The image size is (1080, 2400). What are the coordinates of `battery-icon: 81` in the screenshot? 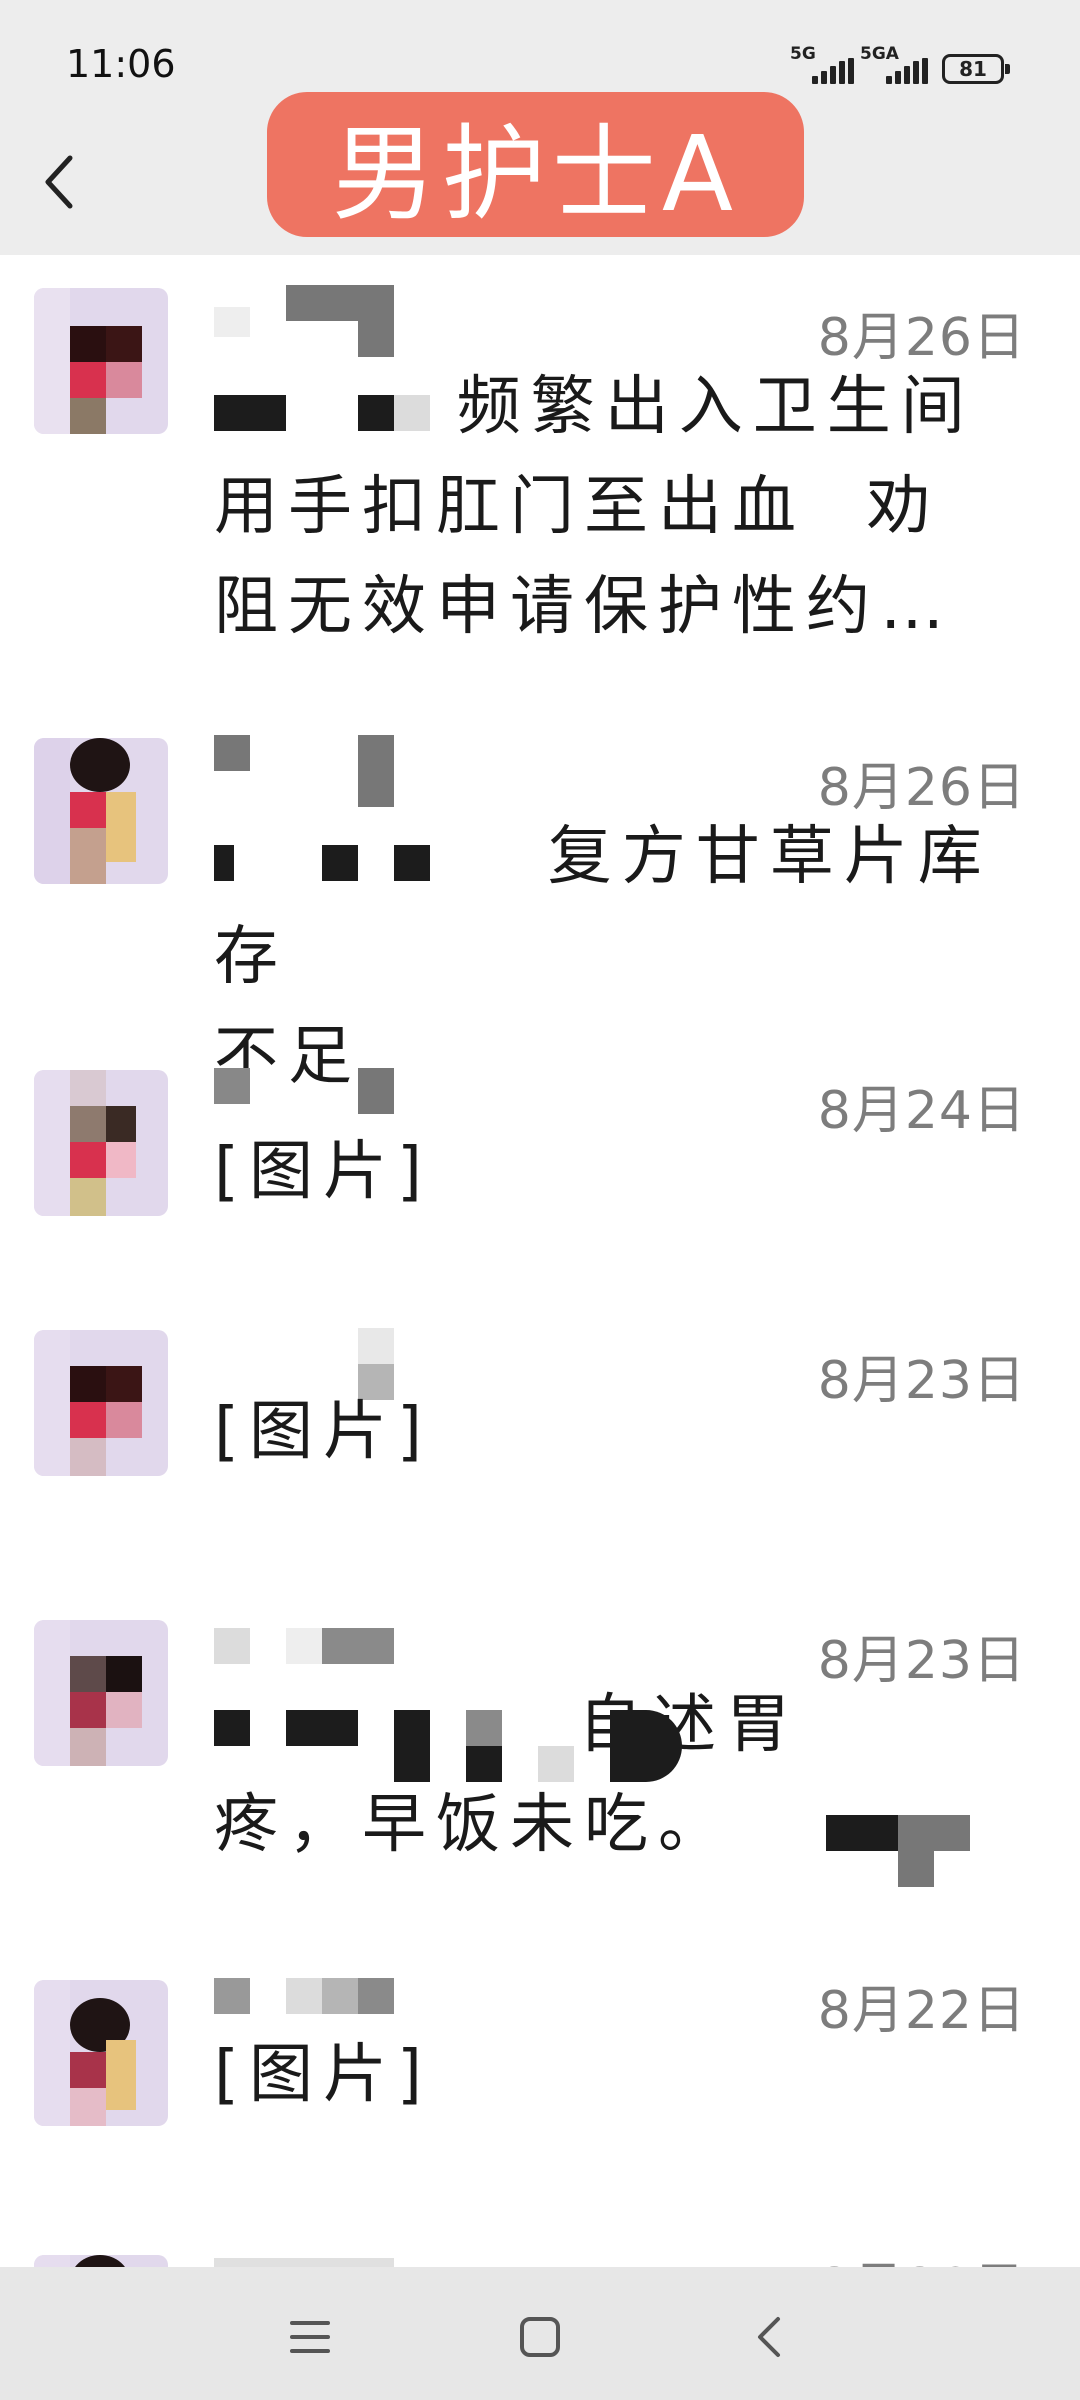 It's located at (976, 69).